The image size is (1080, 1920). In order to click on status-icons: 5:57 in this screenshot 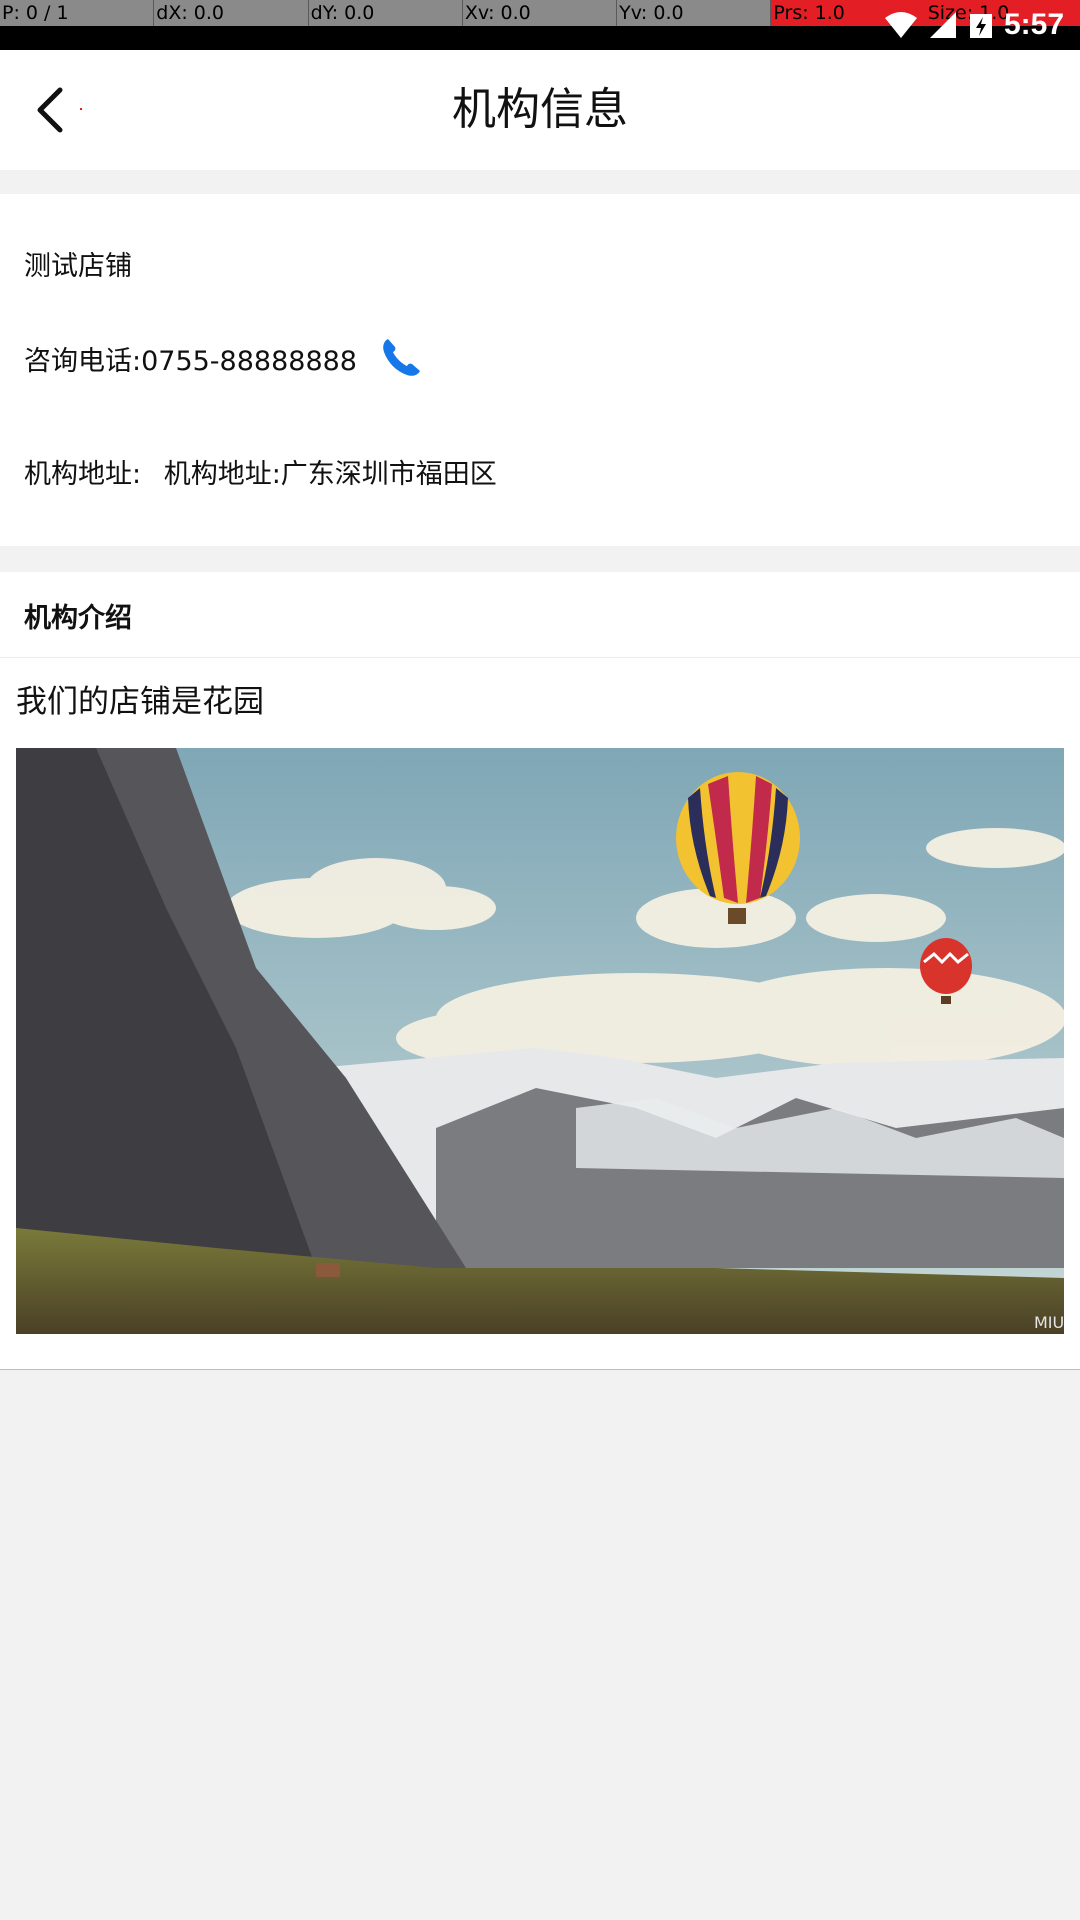, I will do `click(974, 25)`.